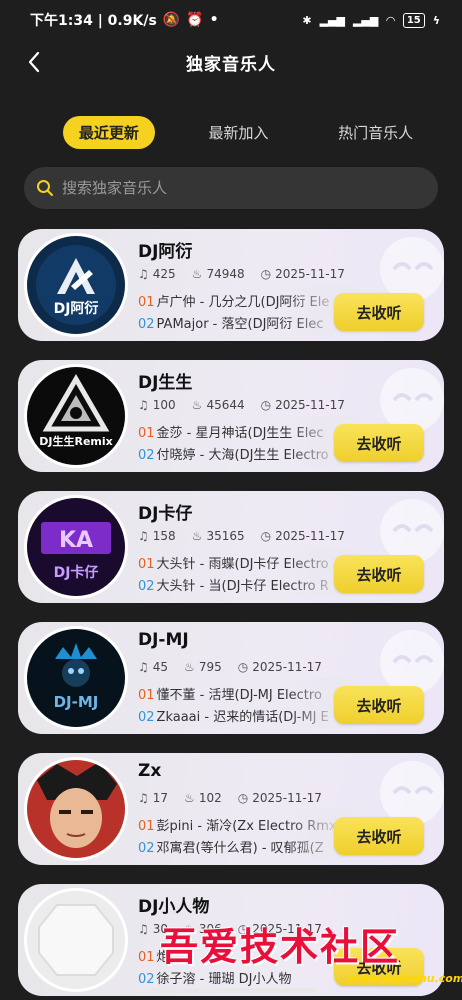  I want to click on chevron-left-icon, so click(34, 62).